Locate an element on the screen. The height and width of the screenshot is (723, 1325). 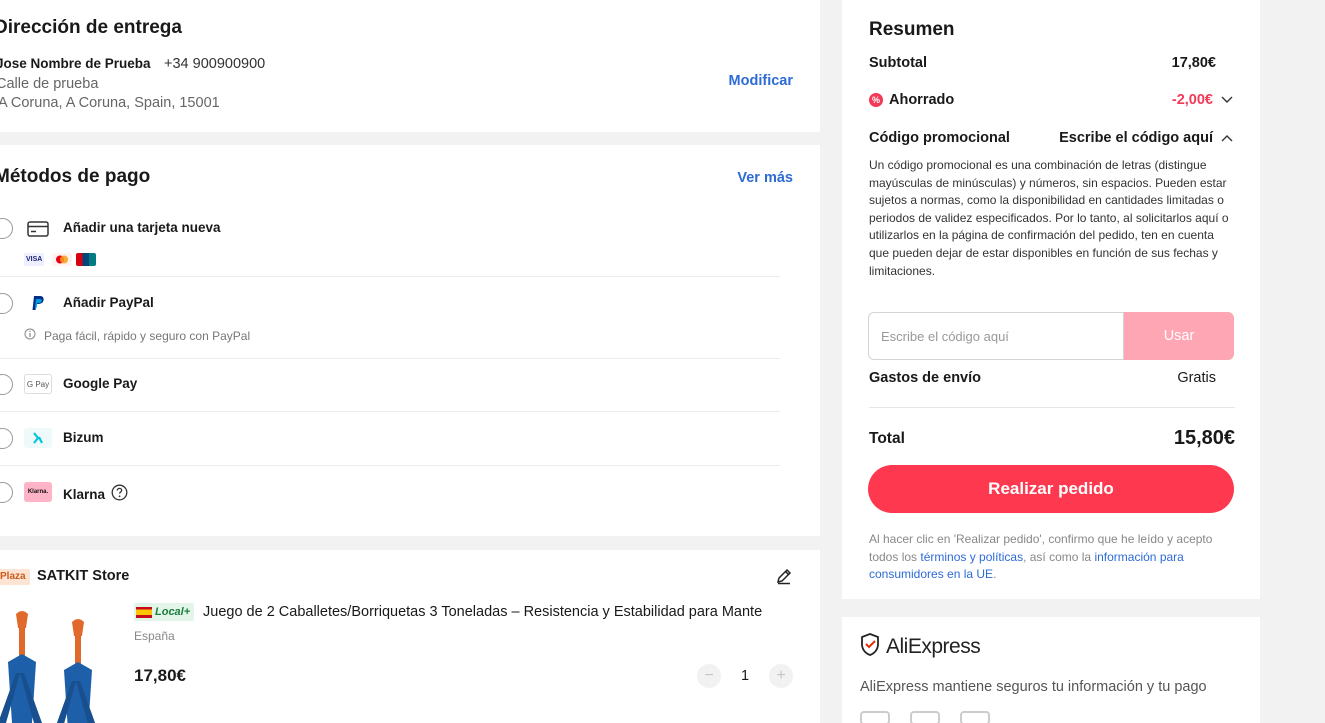
see-more-payment-link: Ver más is located at coordinates (765, 178).